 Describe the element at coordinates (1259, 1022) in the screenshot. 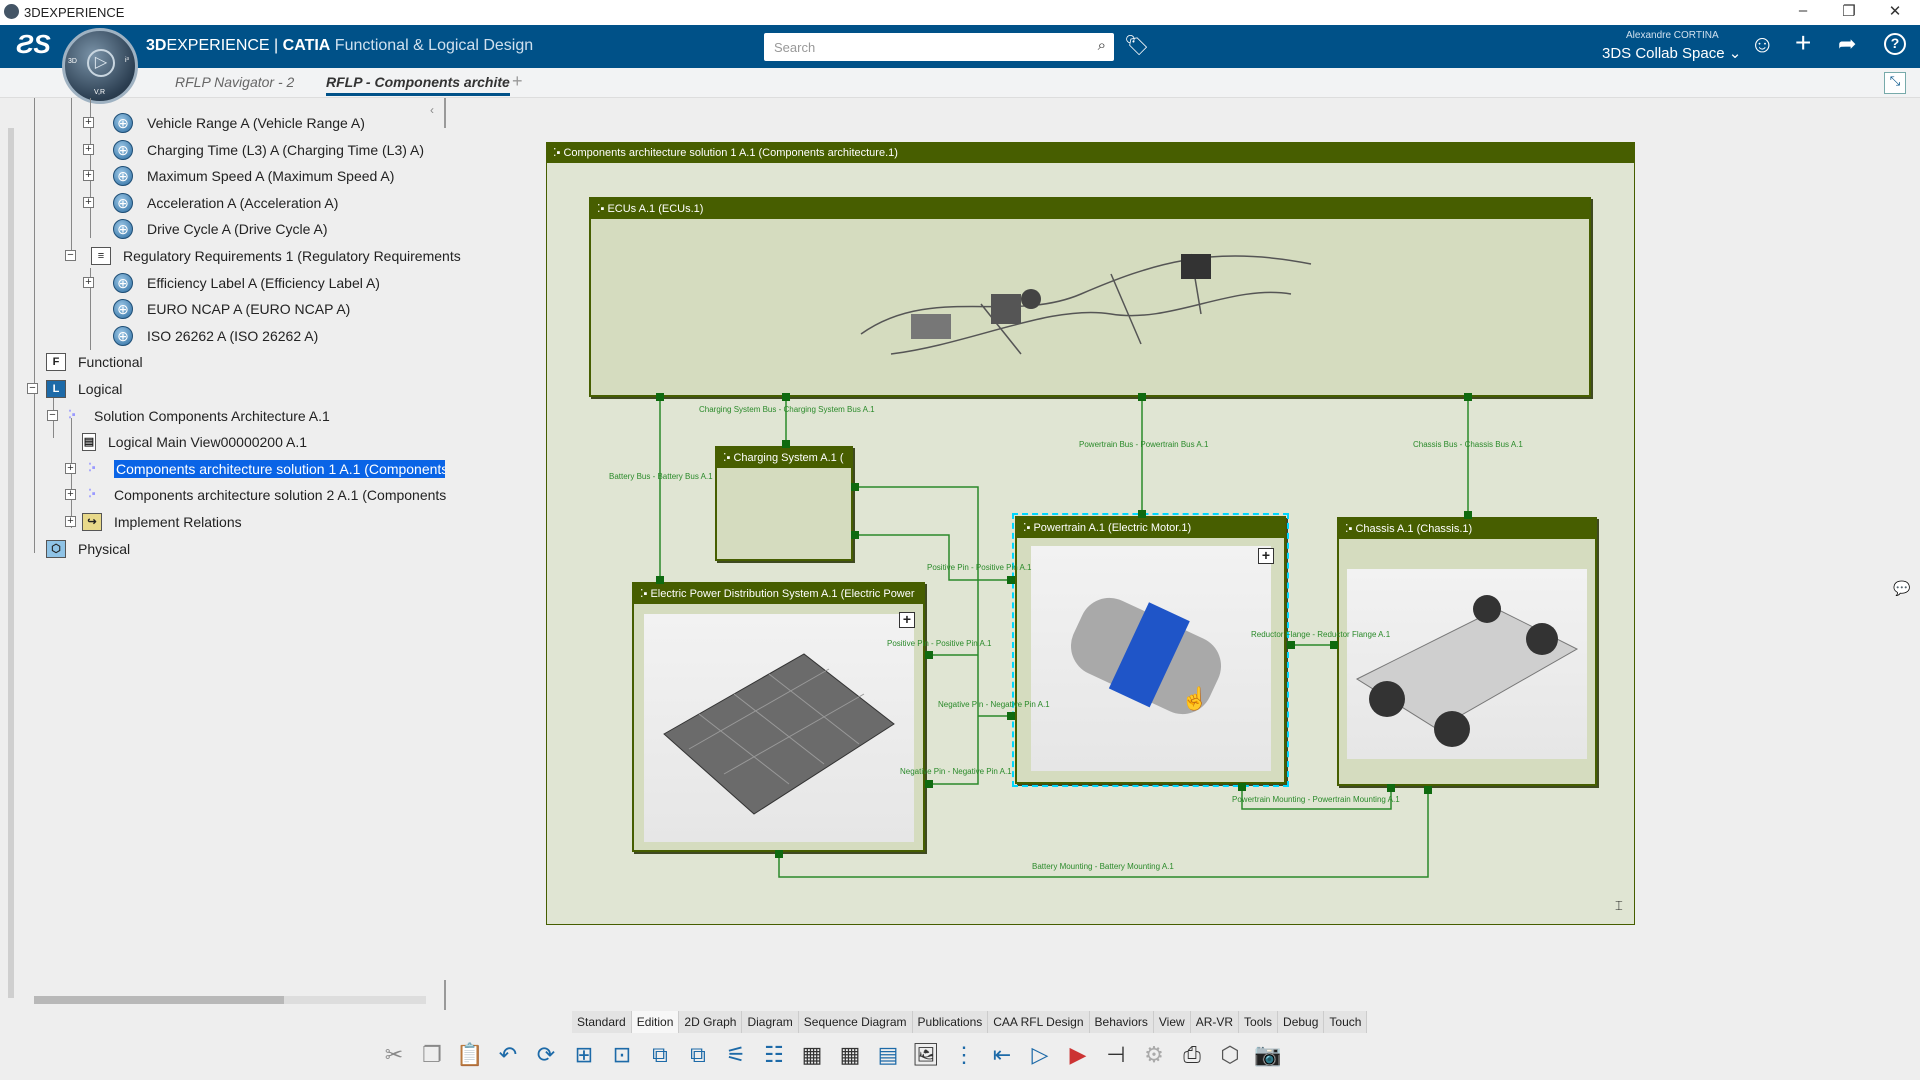

I see `command-tab-tools: Tools` at that location.